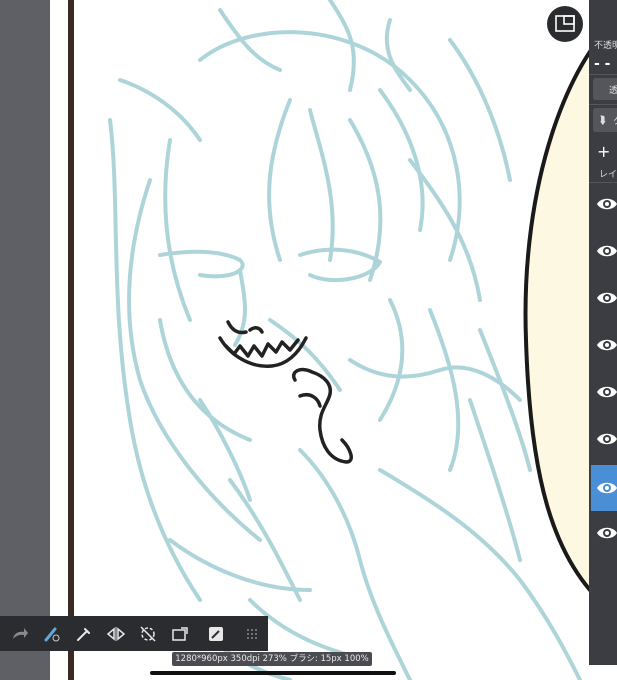 Image resolution: width=617 pixels, height=680 pixels. I want to click on flip-horizontal-button, so click(116, 633).